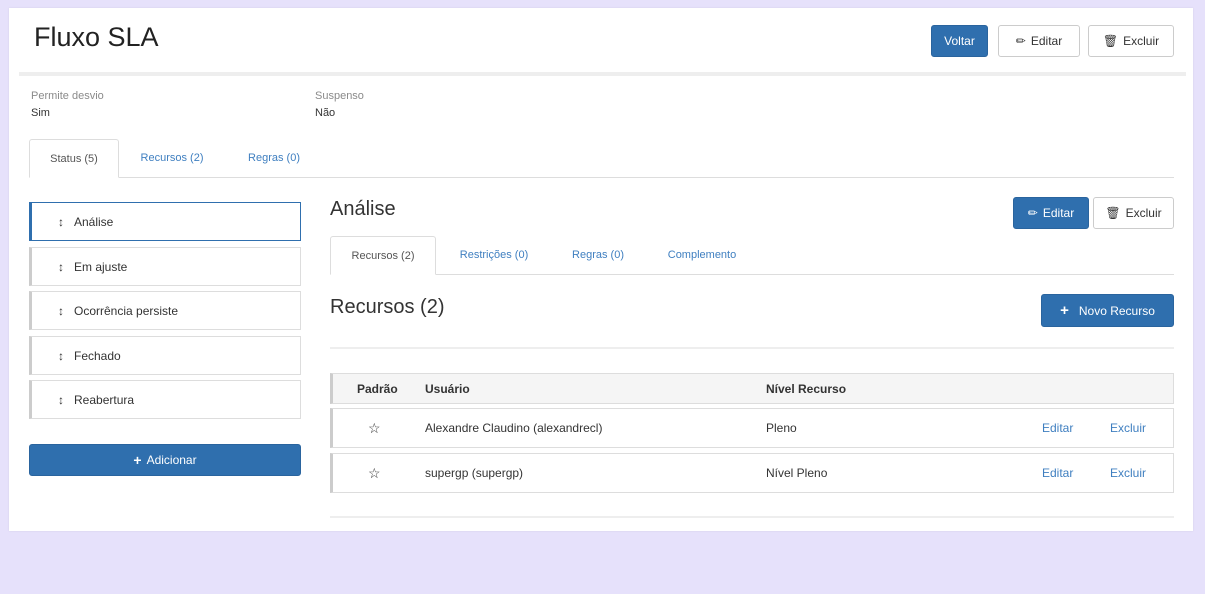  I want to click on page-title: Fluxo SLA, so click(96, 37).